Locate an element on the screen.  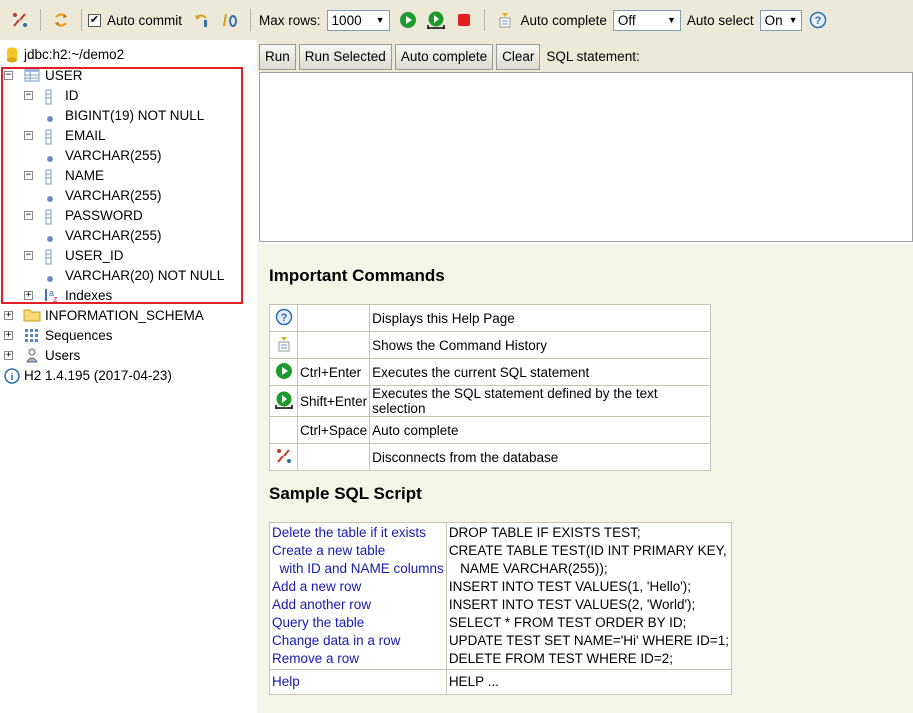
command-description: Shows the Command History is located at coordinates (540, 345).